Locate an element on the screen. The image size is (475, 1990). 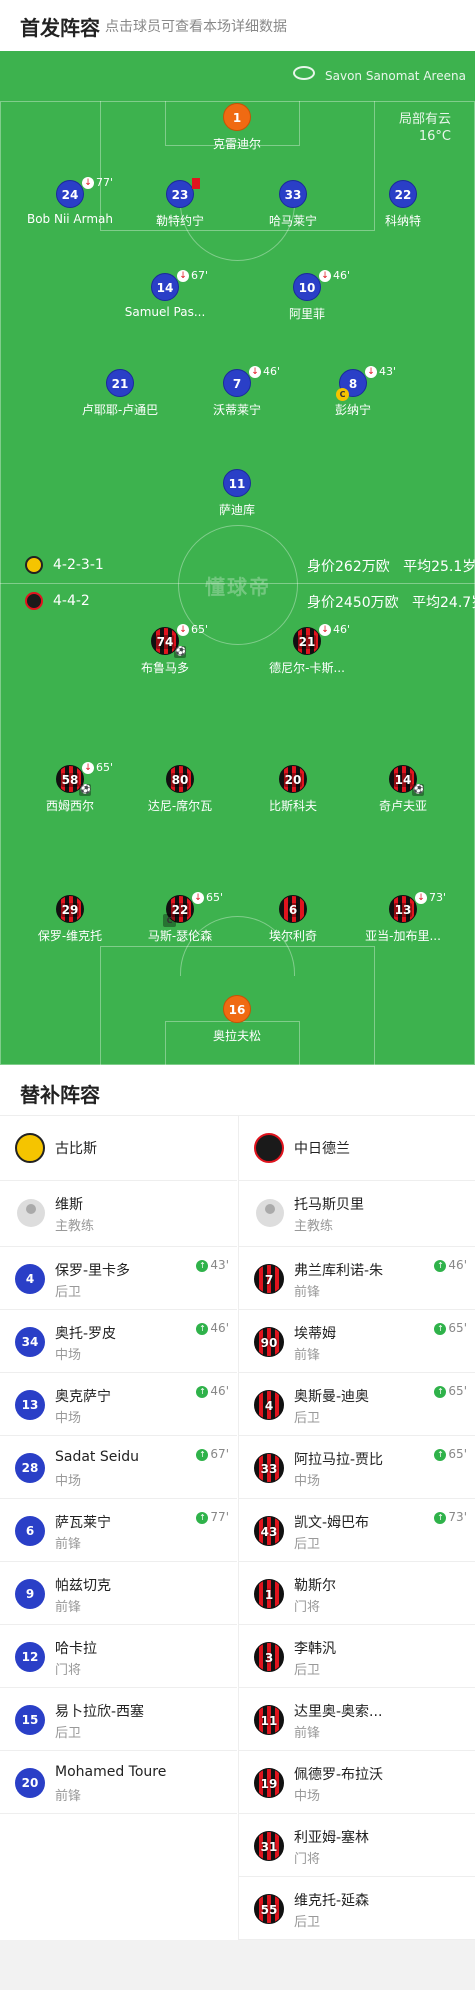
away-player: 16 奥拉夫松 is located at coordinates (237, 1019).